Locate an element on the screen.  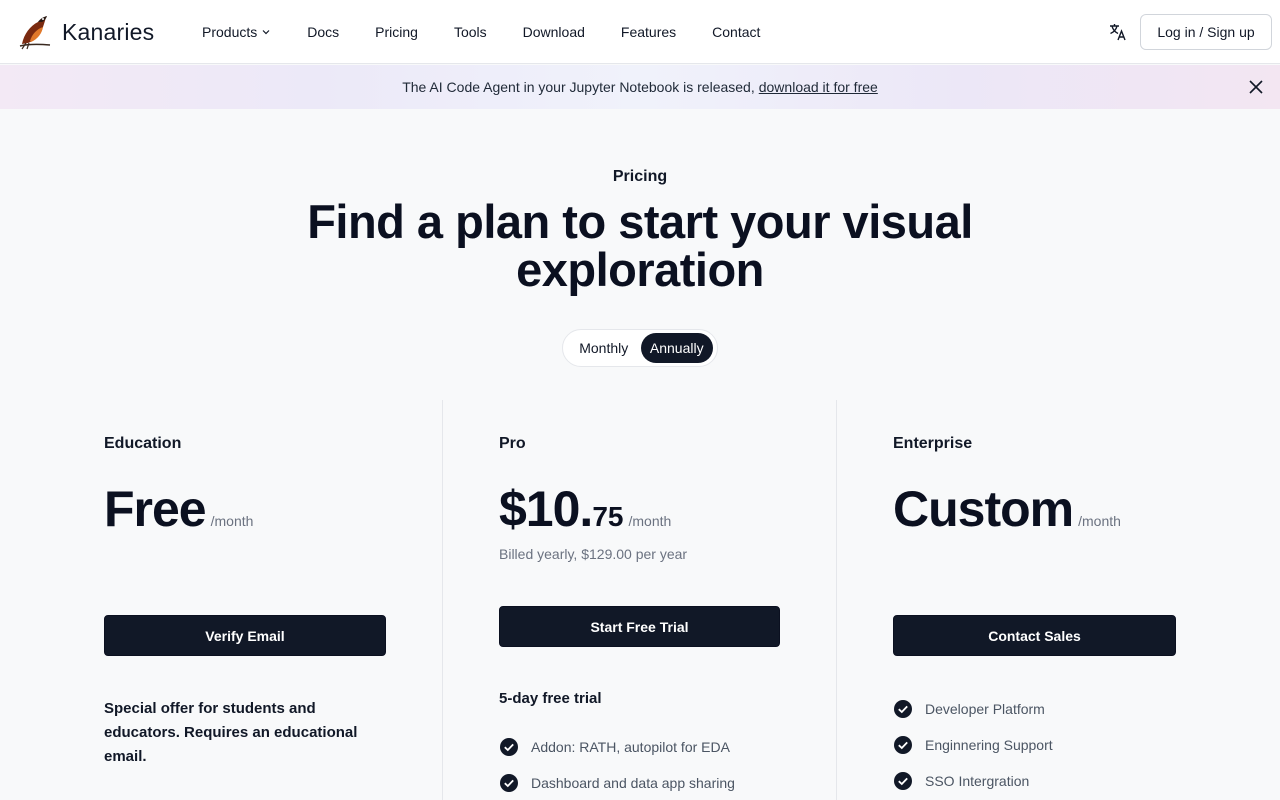
chevron-down-icon is located at coordinates (266, 32).